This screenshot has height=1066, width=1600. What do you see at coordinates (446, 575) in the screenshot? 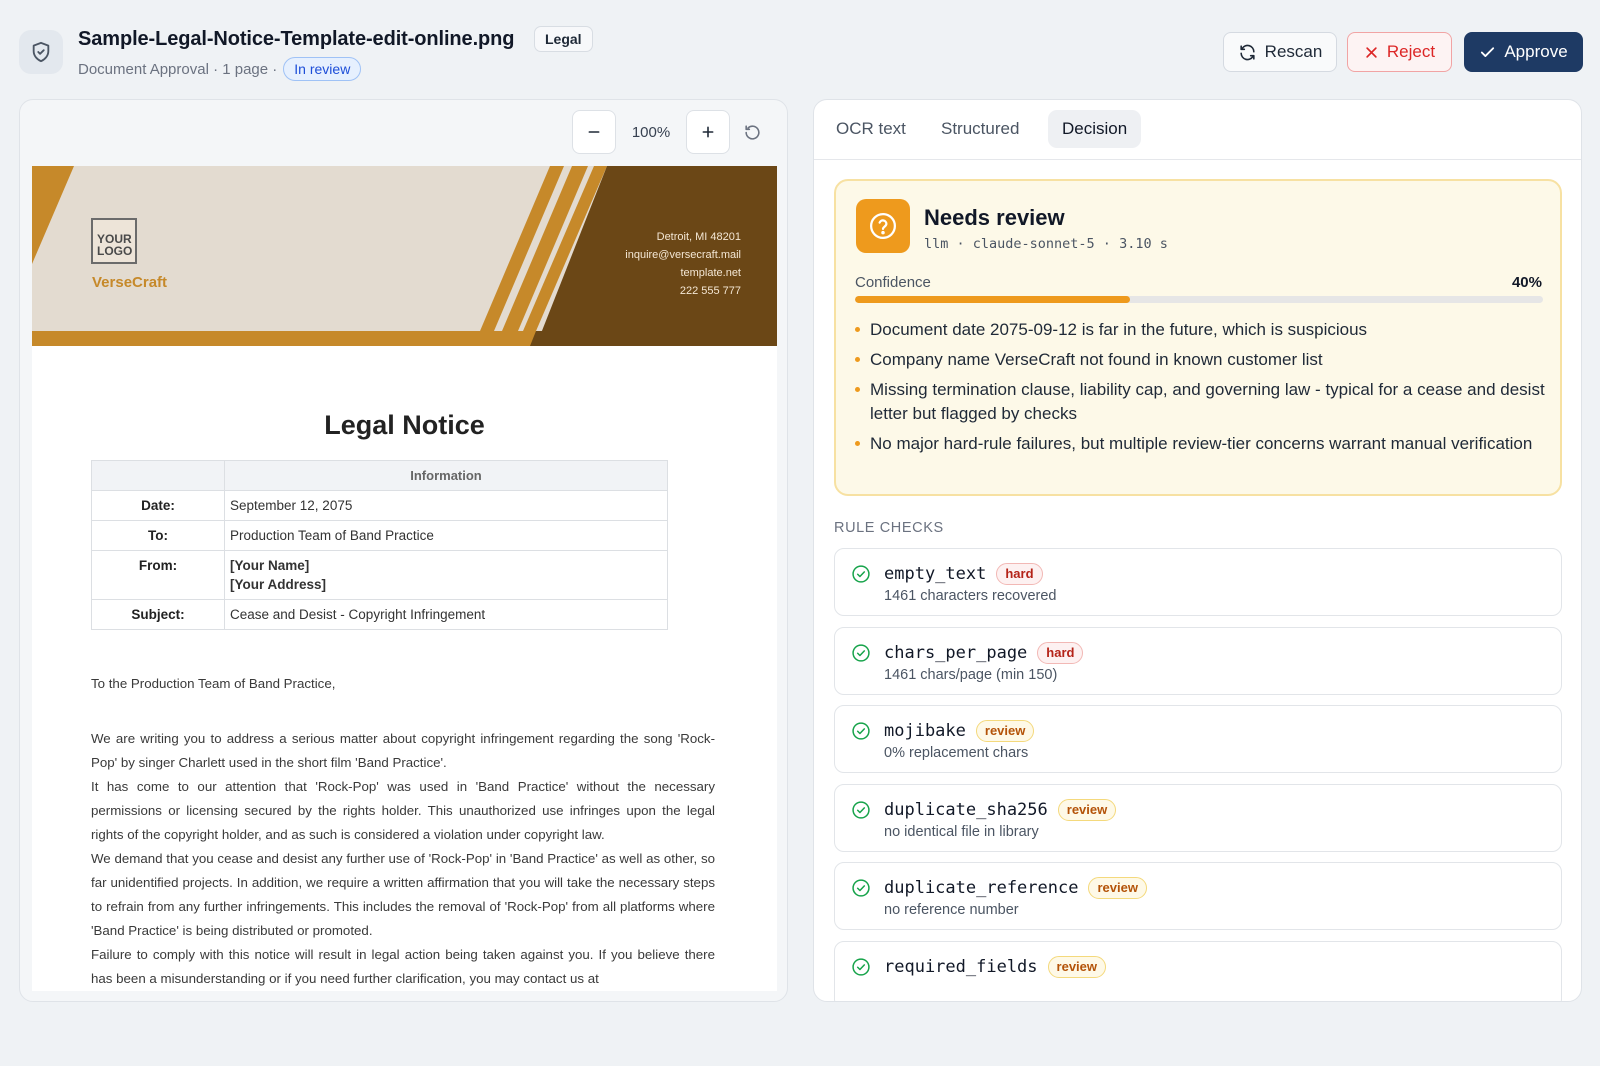
I see `row-value: [Your Name] [Your Address]` at bounding box center [446, 575].